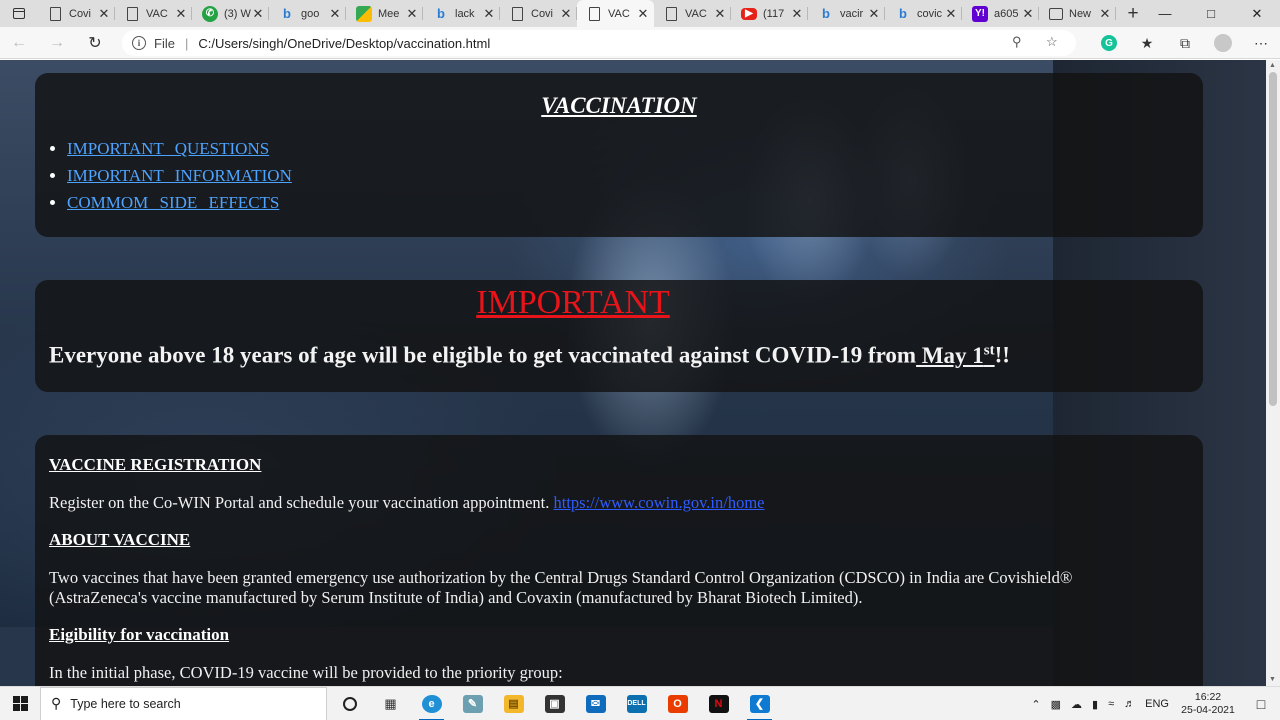 This screenshot has height=720, width=1280. What do you see at coordinates (636, 703) in the screenshot?
I see `dell-icon: DELL` at bounding box center [636, 703].